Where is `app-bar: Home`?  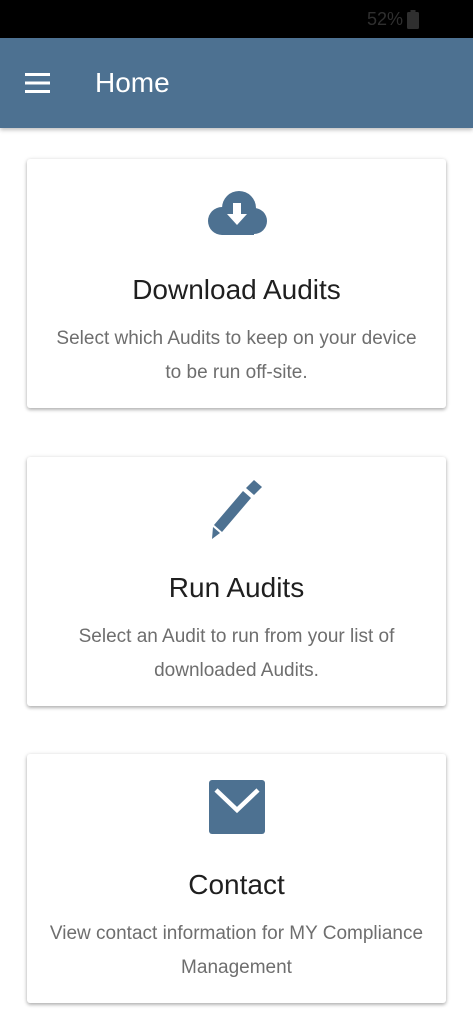
app-bar: Home is located at coordinates (236, 83).